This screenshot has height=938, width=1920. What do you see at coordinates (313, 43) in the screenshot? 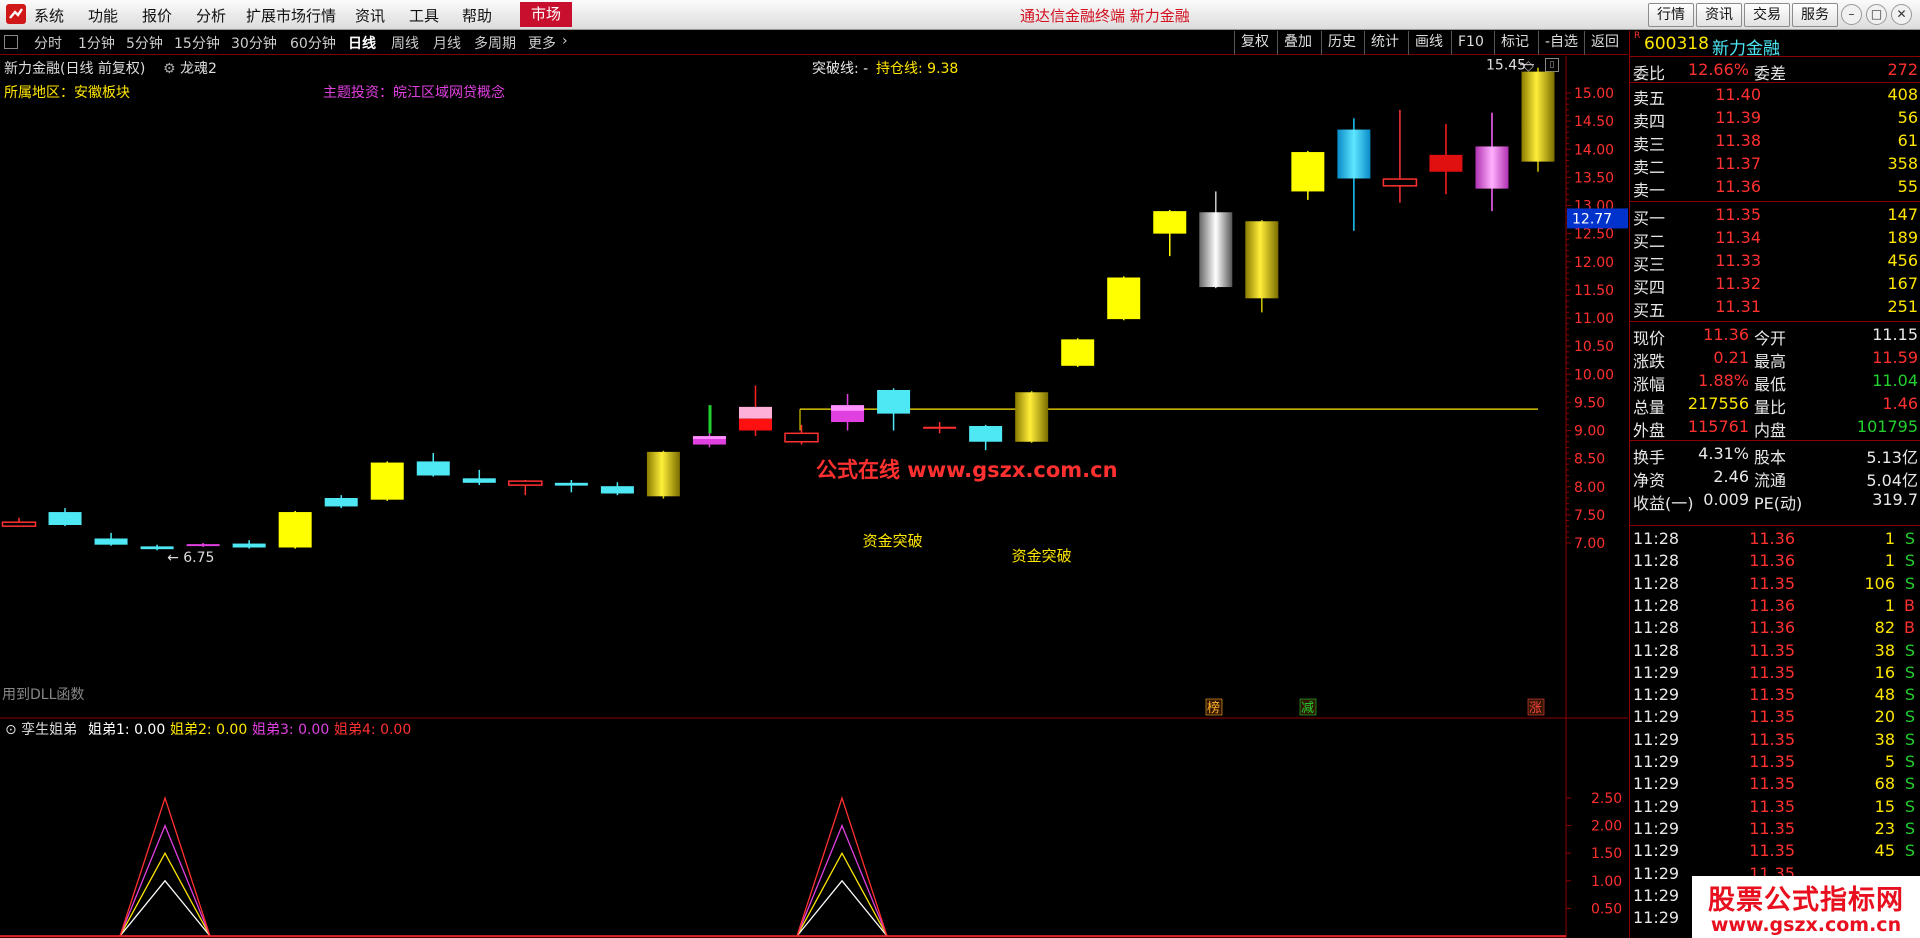
I see `period-60min: 60分钟` at bounding box center [313, 43].